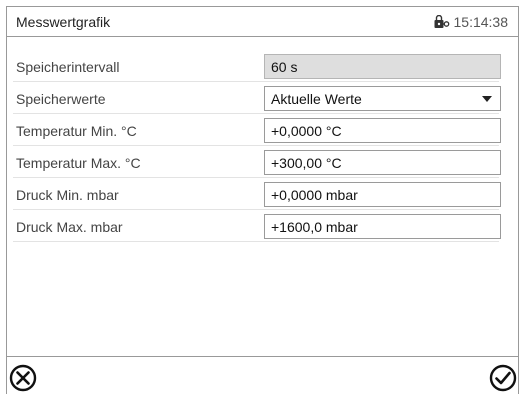 The image size is (525, 394). I want to click on cancel-icon, so click(23, 378).